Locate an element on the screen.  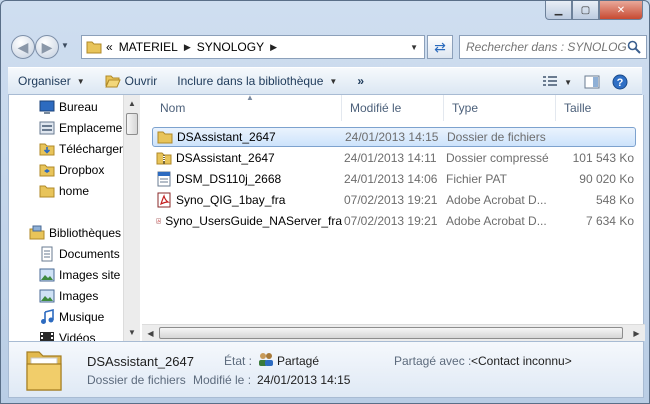
file-list-horizontal-scrollbar: ◀ ▶ is located at coordinates (393, 332).